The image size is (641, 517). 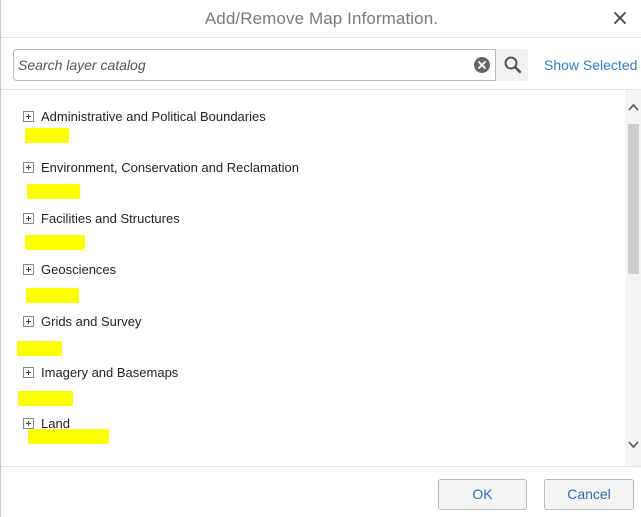 What do you see at coordinates (109, 372) in the screenshot?
I see `tree-item-label: Imagery and Basemaps` at bounding box center [109, 372].